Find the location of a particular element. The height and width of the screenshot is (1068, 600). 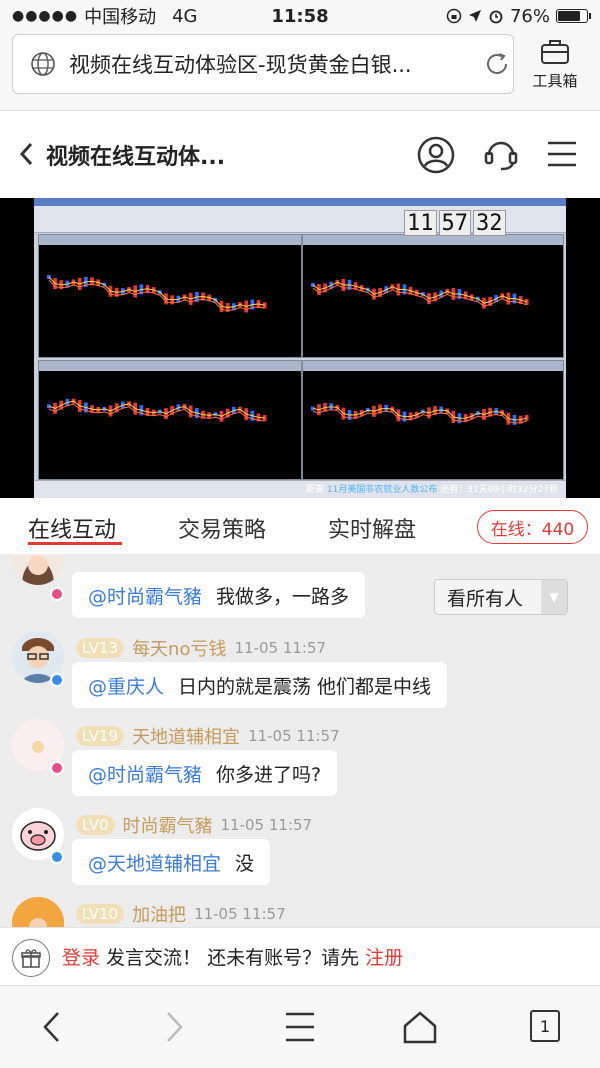

online-count-badge: 在线：440 is located at coordinates (532, 527).